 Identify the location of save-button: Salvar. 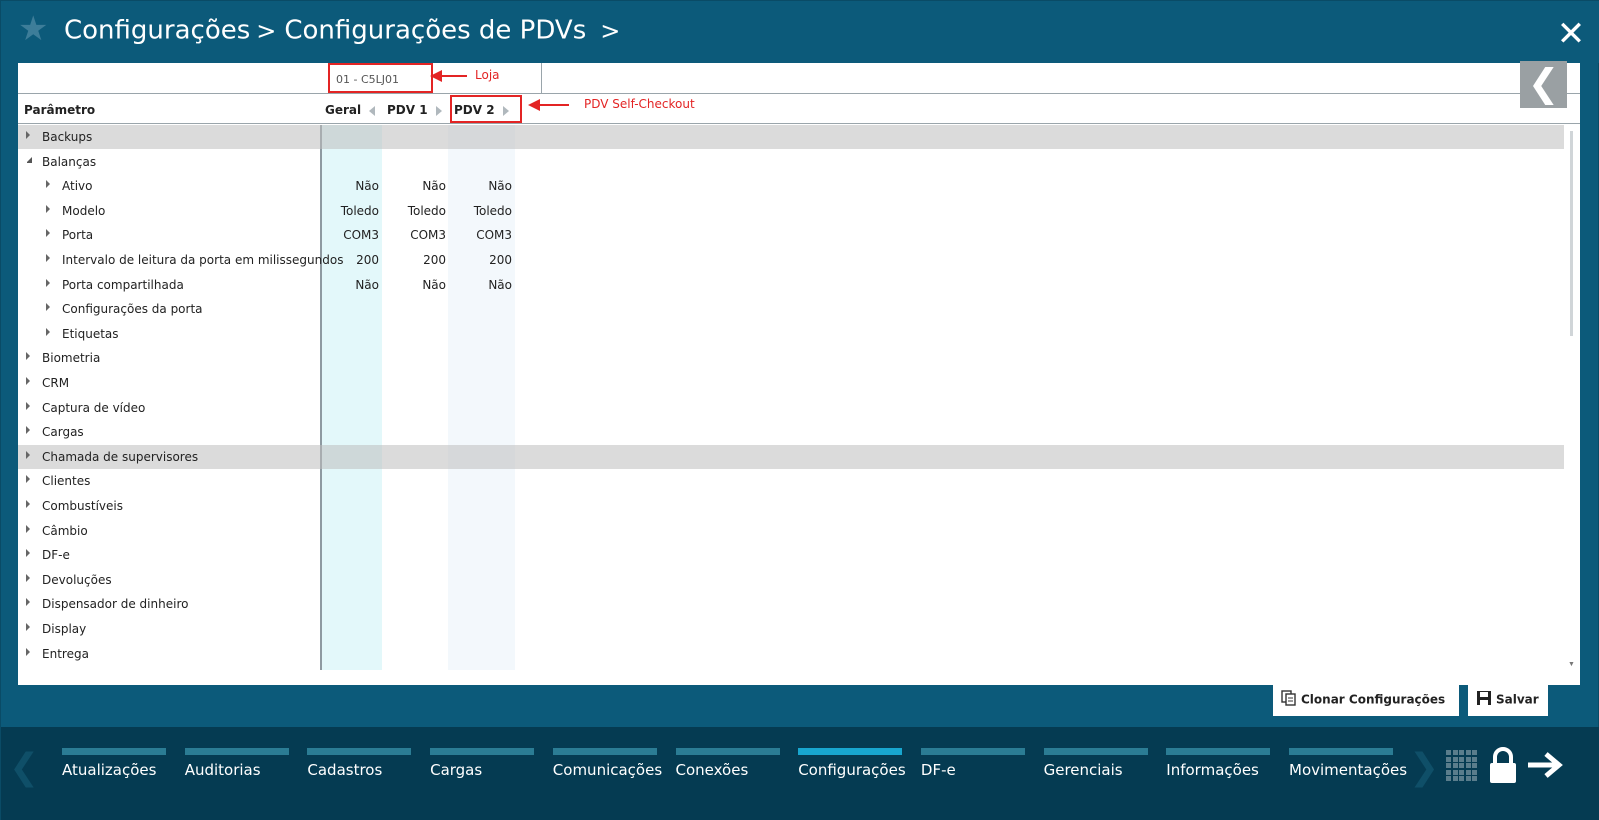
(1508, 699).